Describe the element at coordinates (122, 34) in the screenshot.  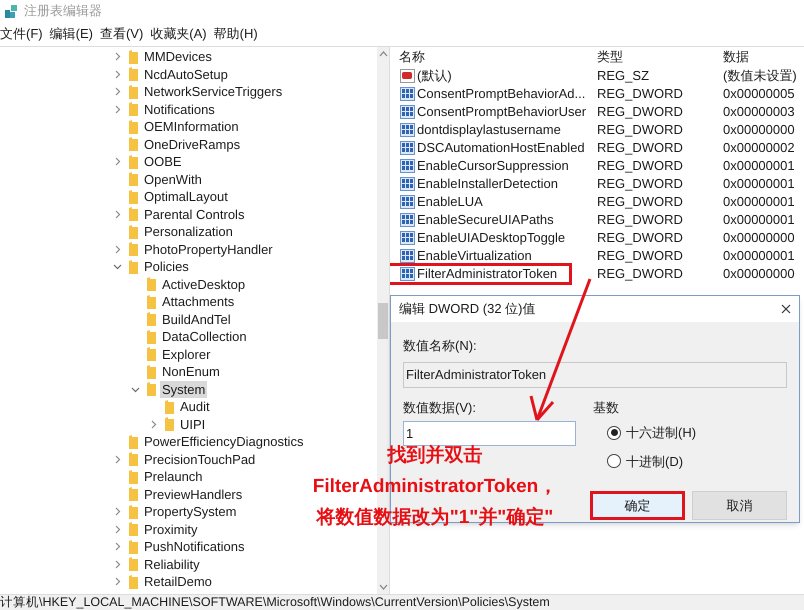
I see `menu-item: 查看(V)` at that location.